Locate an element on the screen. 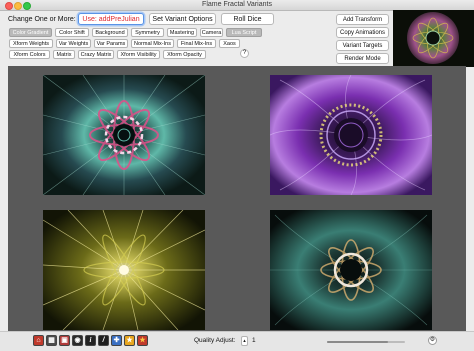  category-camera: Camera is located at coordinates (211, 32).